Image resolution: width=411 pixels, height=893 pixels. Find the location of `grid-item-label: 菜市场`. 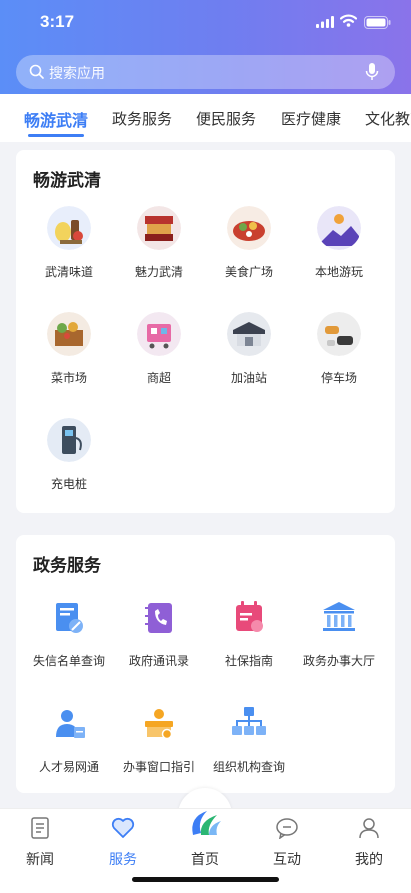

grid-item-label: 菜市场 is located at coordinates (68, 378).